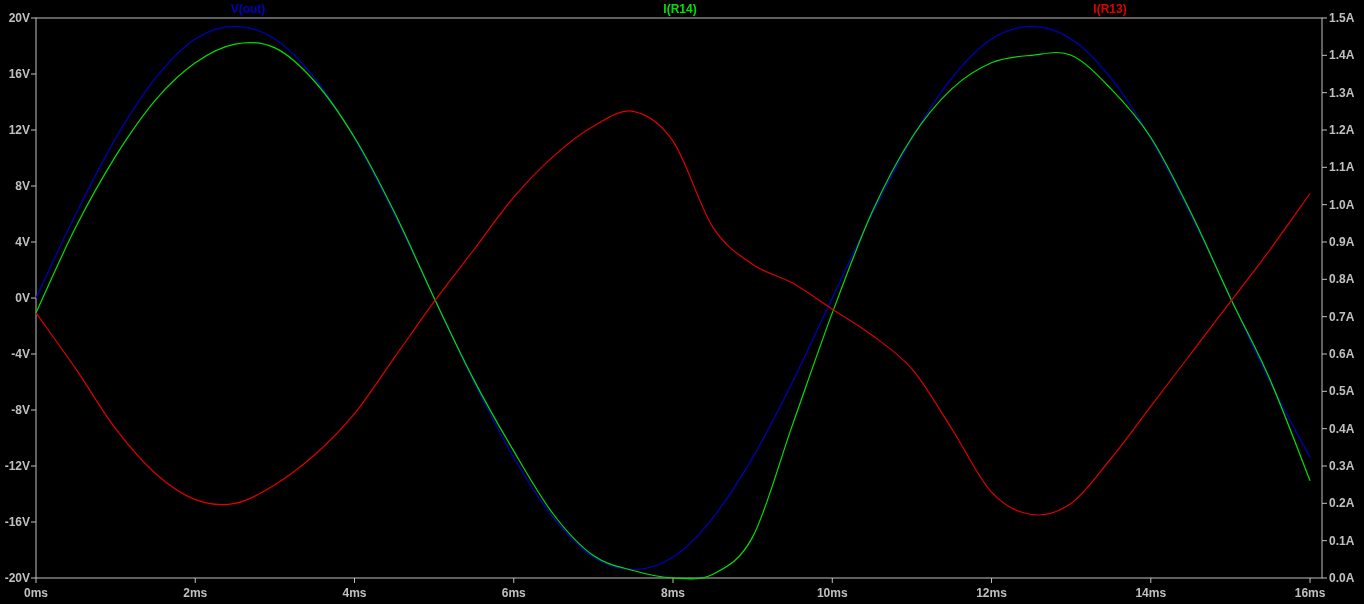 The width and height of the screenshot is (1364, 604). Describe the element at coordinates (17, 466) in the screenshot. I see `y-axis-label: -12V` at that location.